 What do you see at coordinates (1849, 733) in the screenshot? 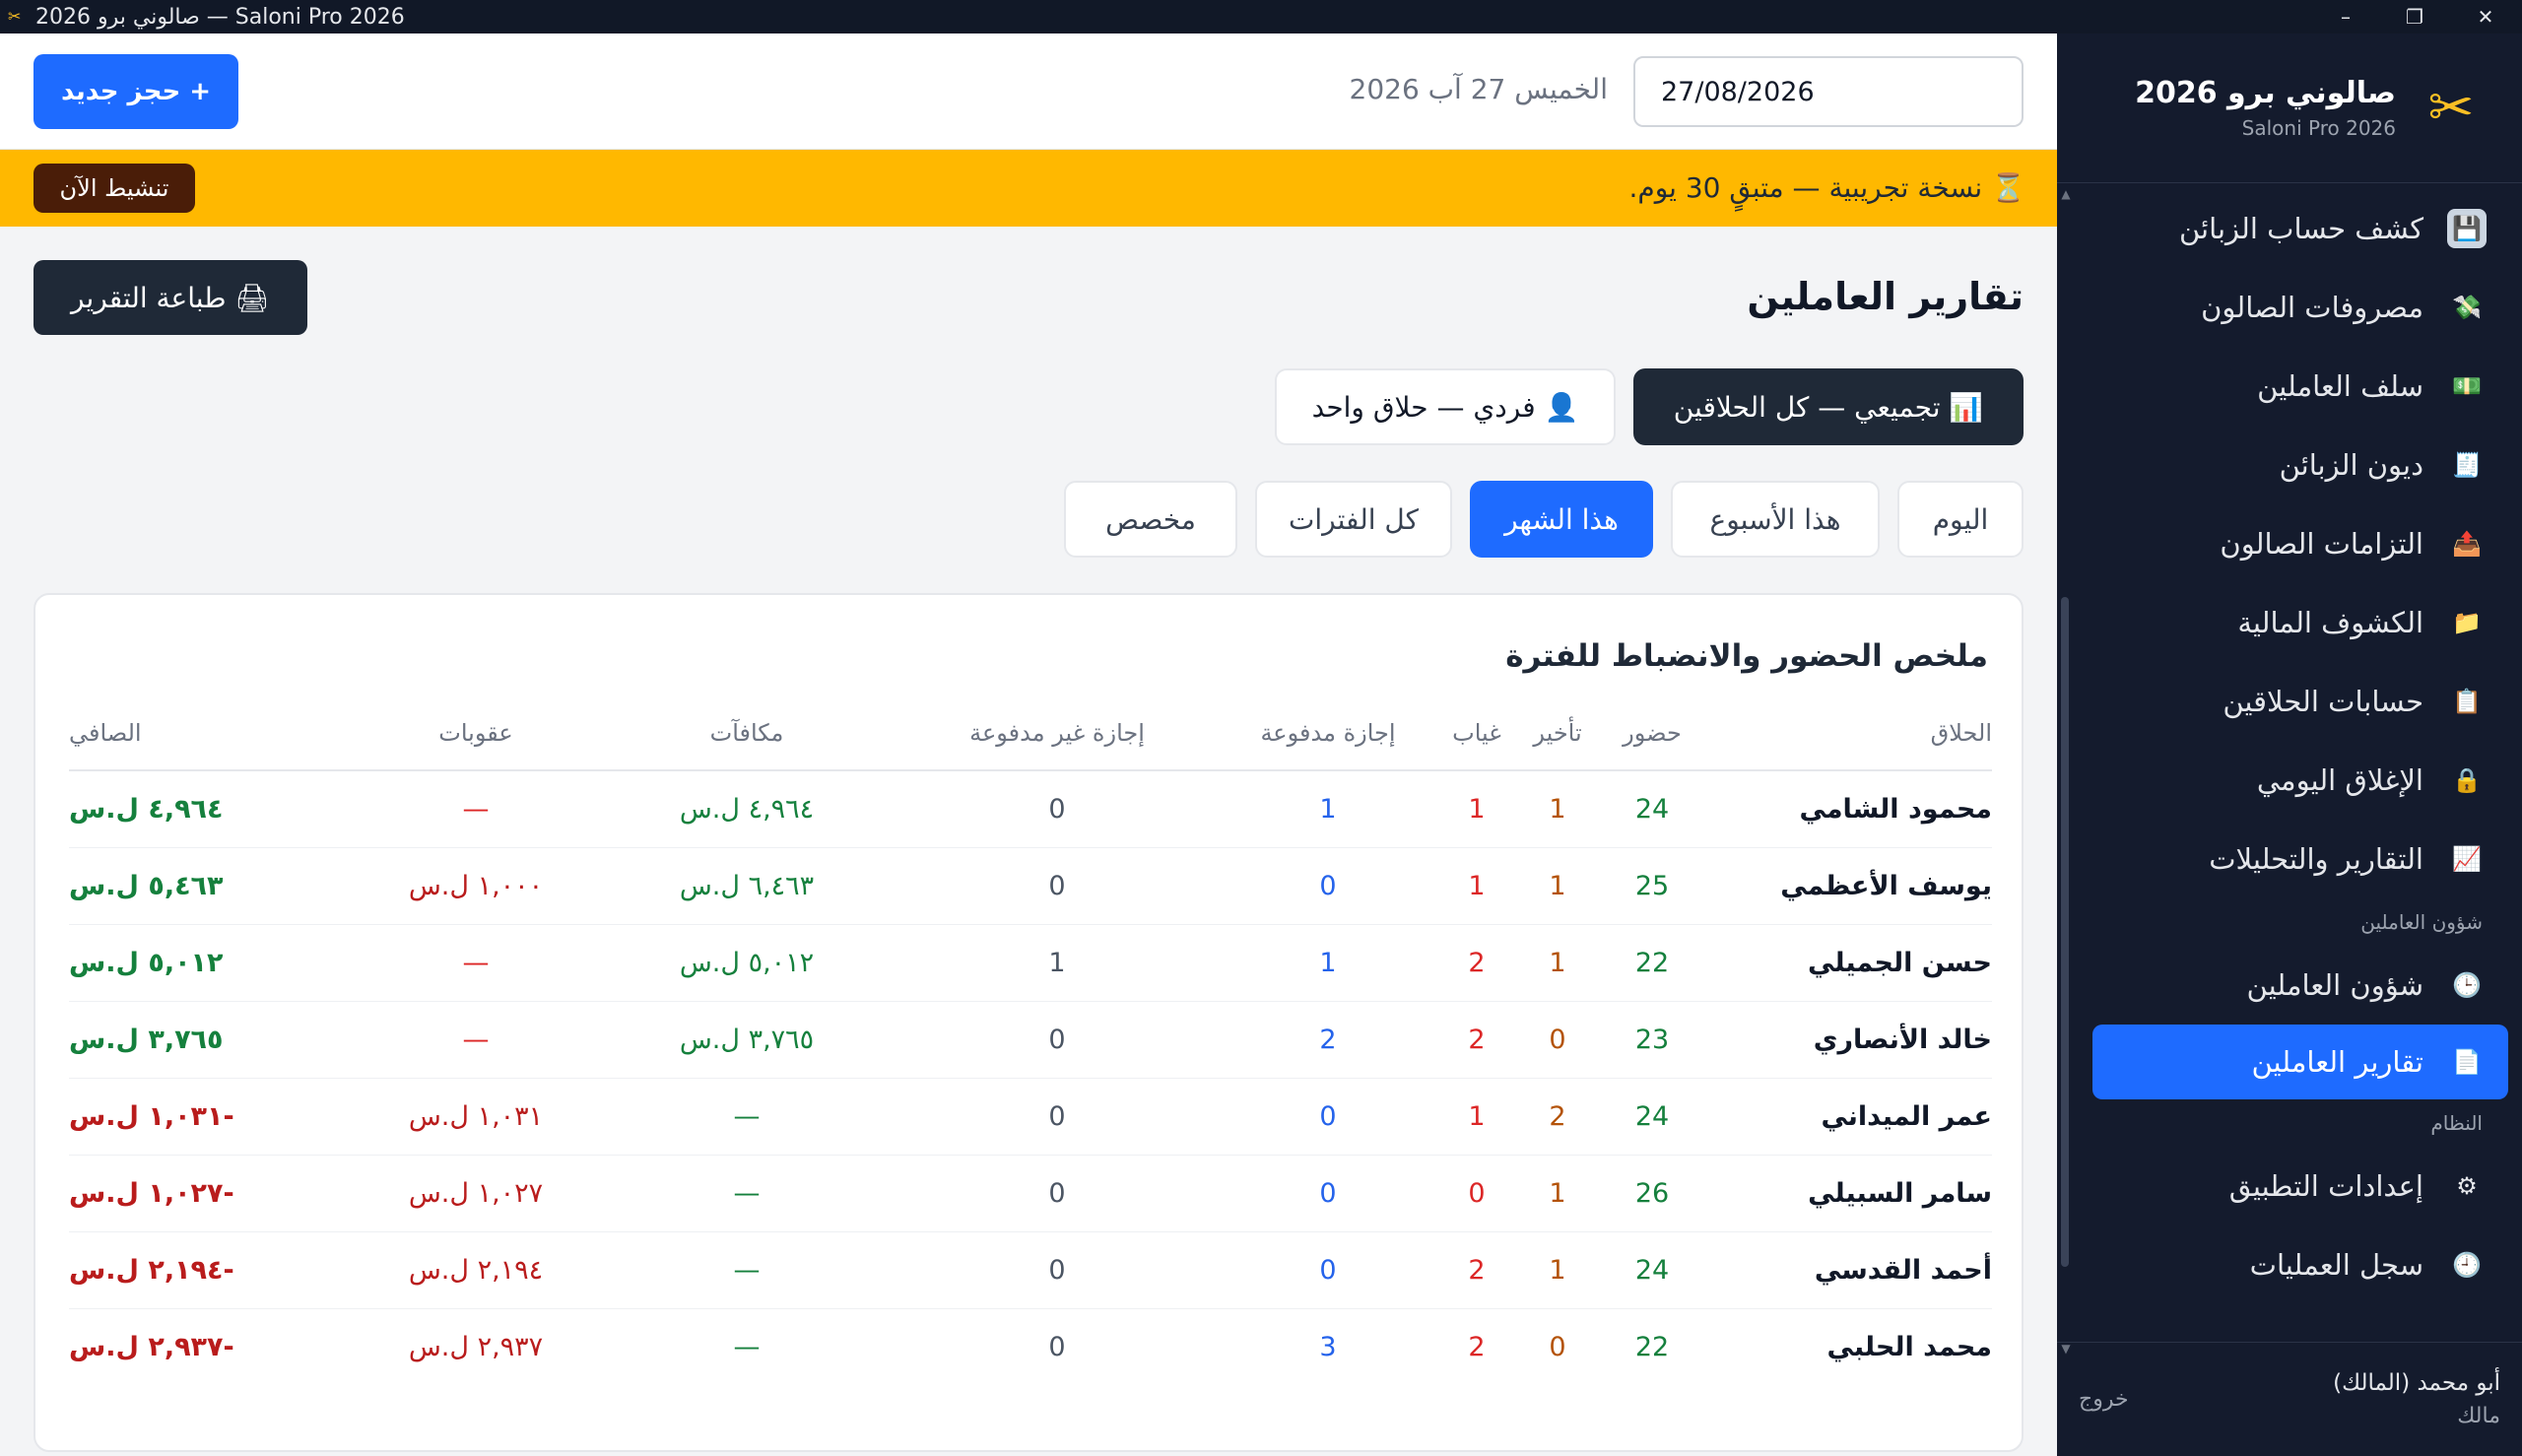
I see `column-header: الحلاق` at bounding box center [1849, 733].